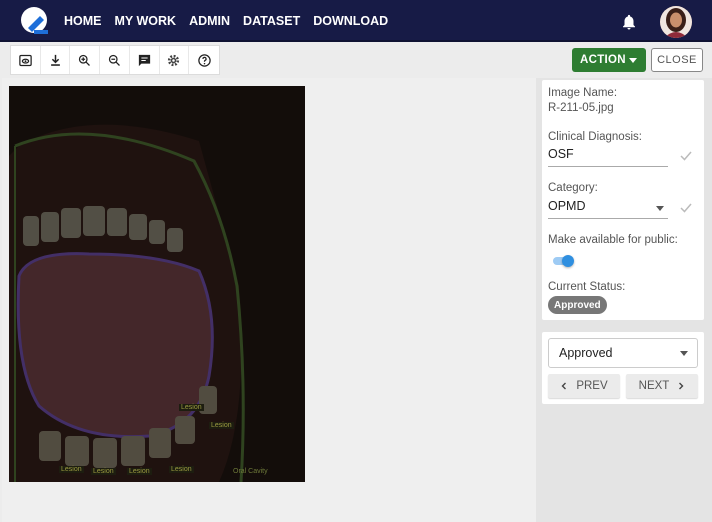 The width and height of the screenshot is (712, 522). I want to click on category-value: OPMD, so click(567, 206).